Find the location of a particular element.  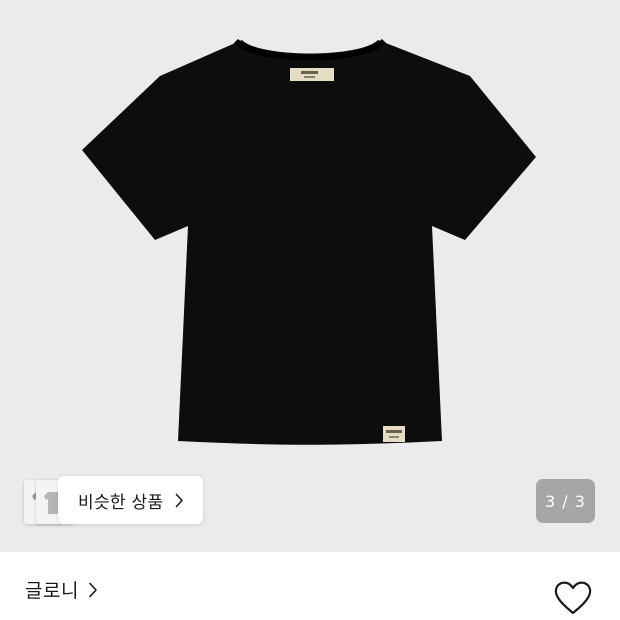

product-info: 글로니 is located at coordinates (310, 586).